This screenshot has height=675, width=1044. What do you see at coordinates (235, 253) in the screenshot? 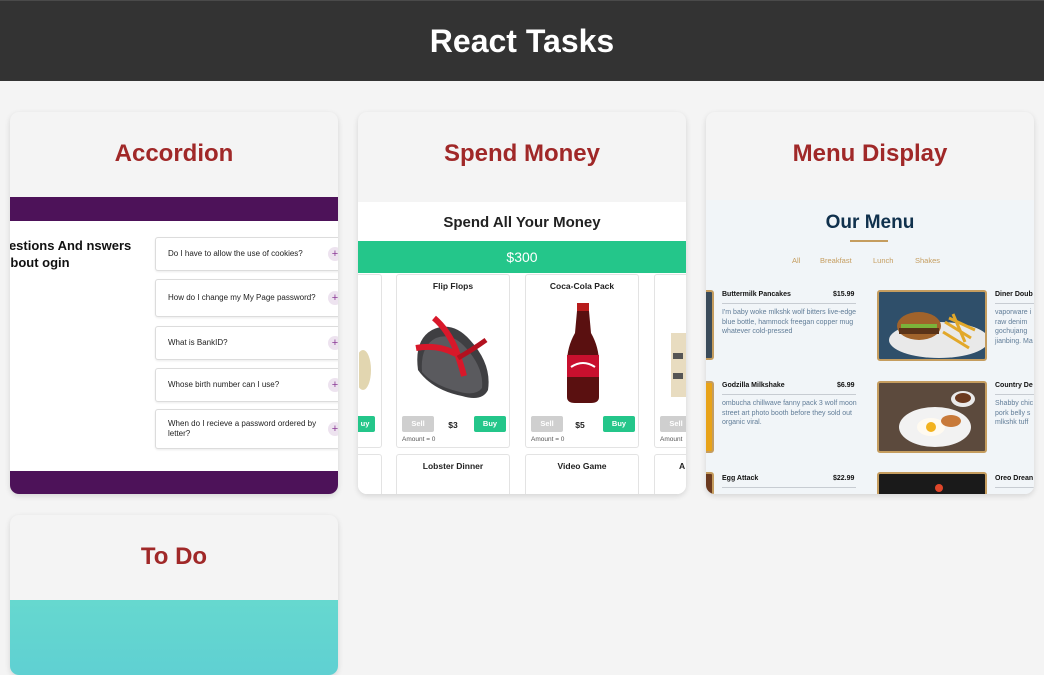
I see `accordion-question: Do I have to allow the use of cookies?` at bounding box center [235, 253].